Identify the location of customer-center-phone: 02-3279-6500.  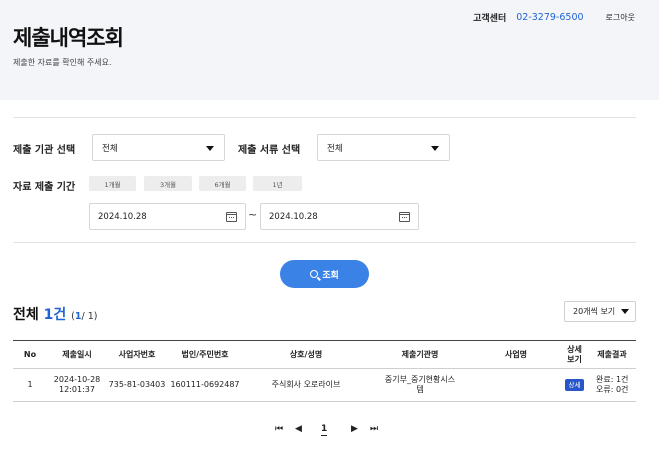
(550, 17).